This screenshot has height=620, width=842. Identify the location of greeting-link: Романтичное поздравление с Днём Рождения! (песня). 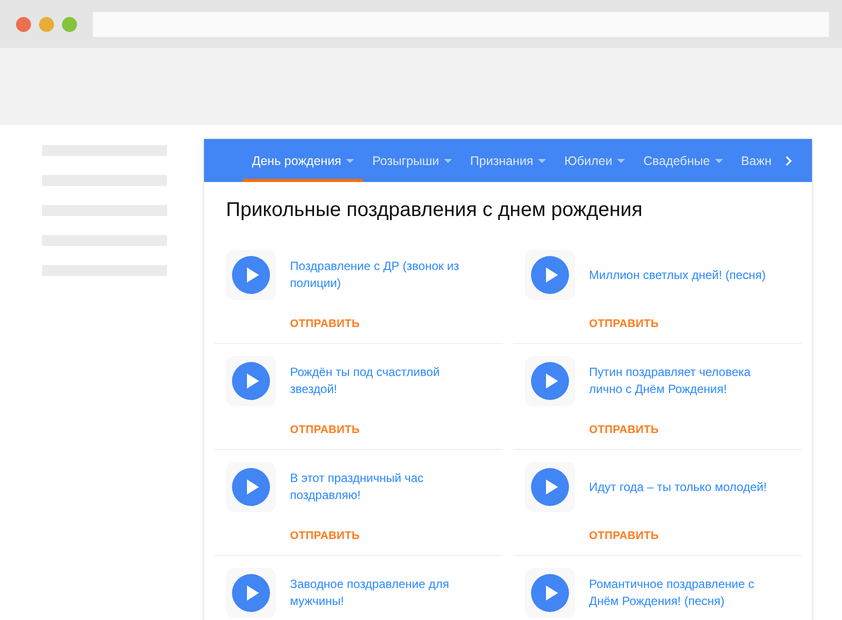
(684, 593).